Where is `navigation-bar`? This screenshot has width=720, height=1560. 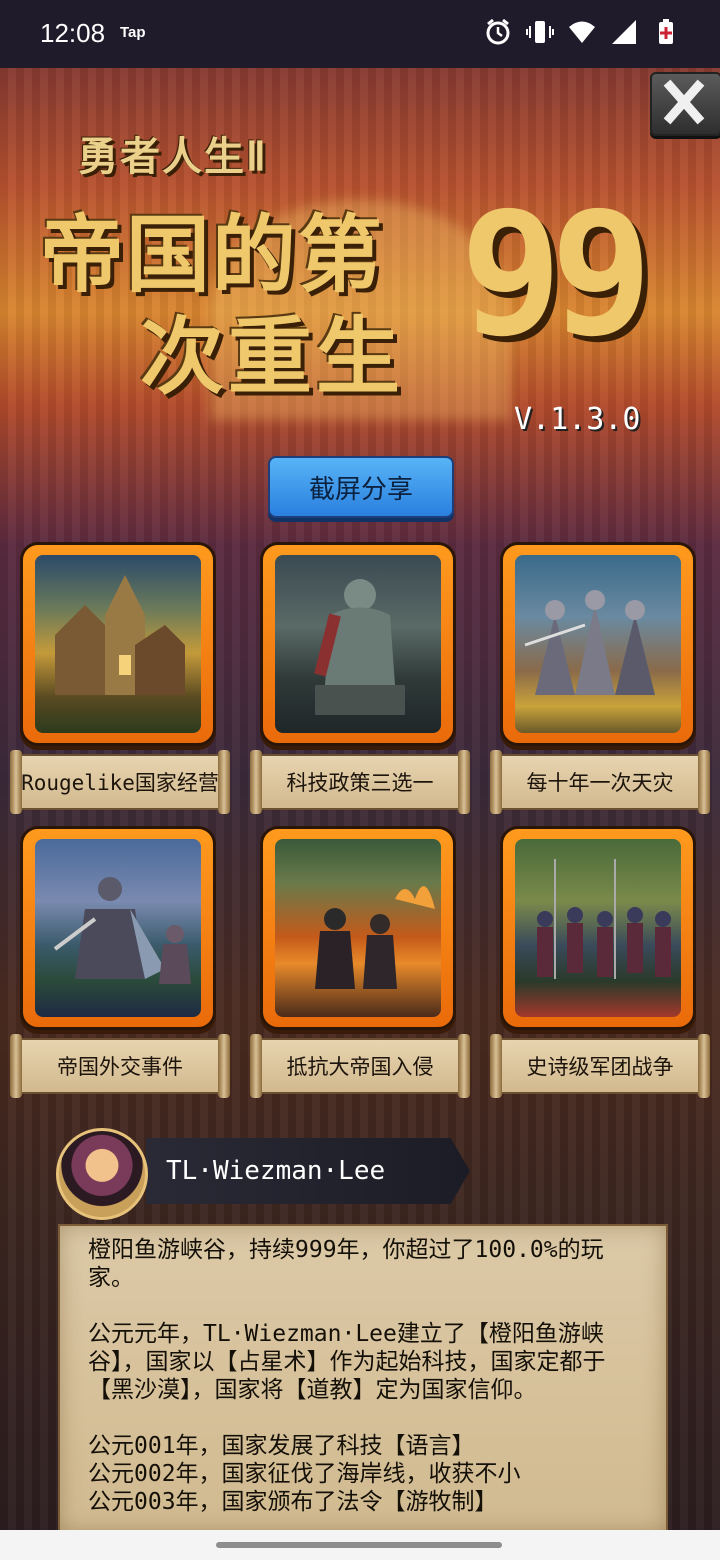
navigation-bar is located at coordinates (360, 1545).